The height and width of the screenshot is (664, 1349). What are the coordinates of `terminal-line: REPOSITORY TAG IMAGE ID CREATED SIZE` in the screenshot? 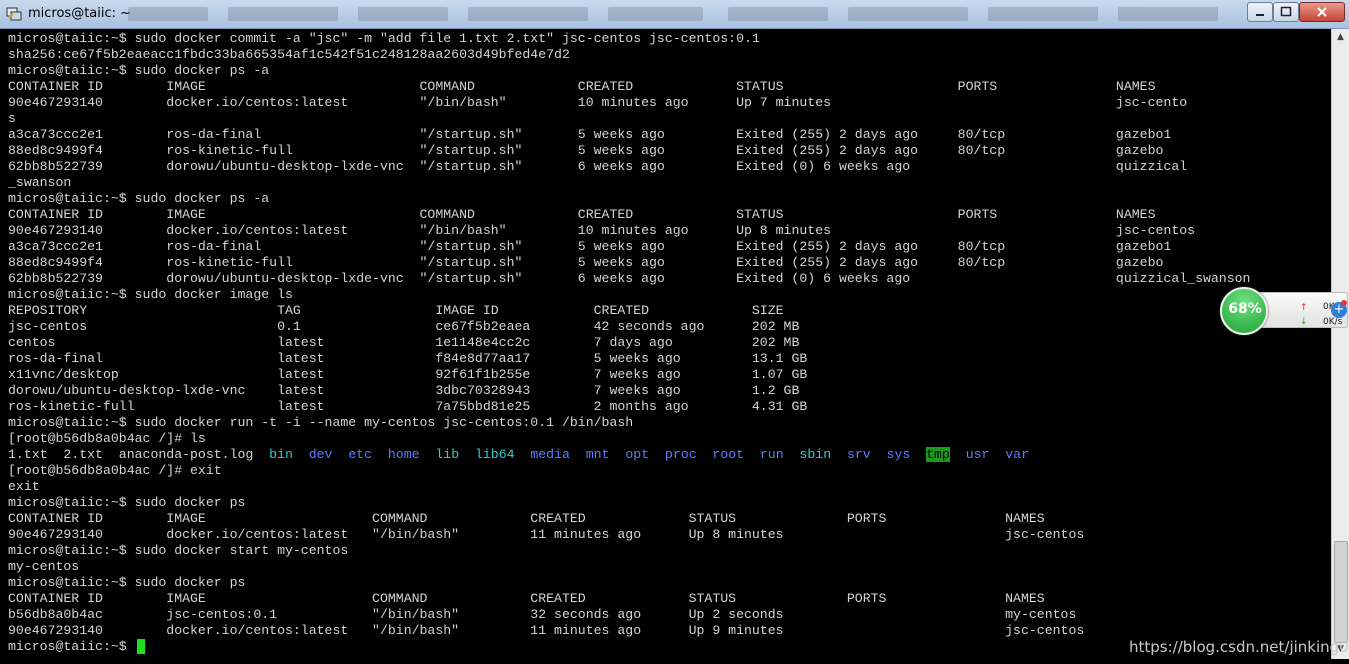 It's located at (396, 311).